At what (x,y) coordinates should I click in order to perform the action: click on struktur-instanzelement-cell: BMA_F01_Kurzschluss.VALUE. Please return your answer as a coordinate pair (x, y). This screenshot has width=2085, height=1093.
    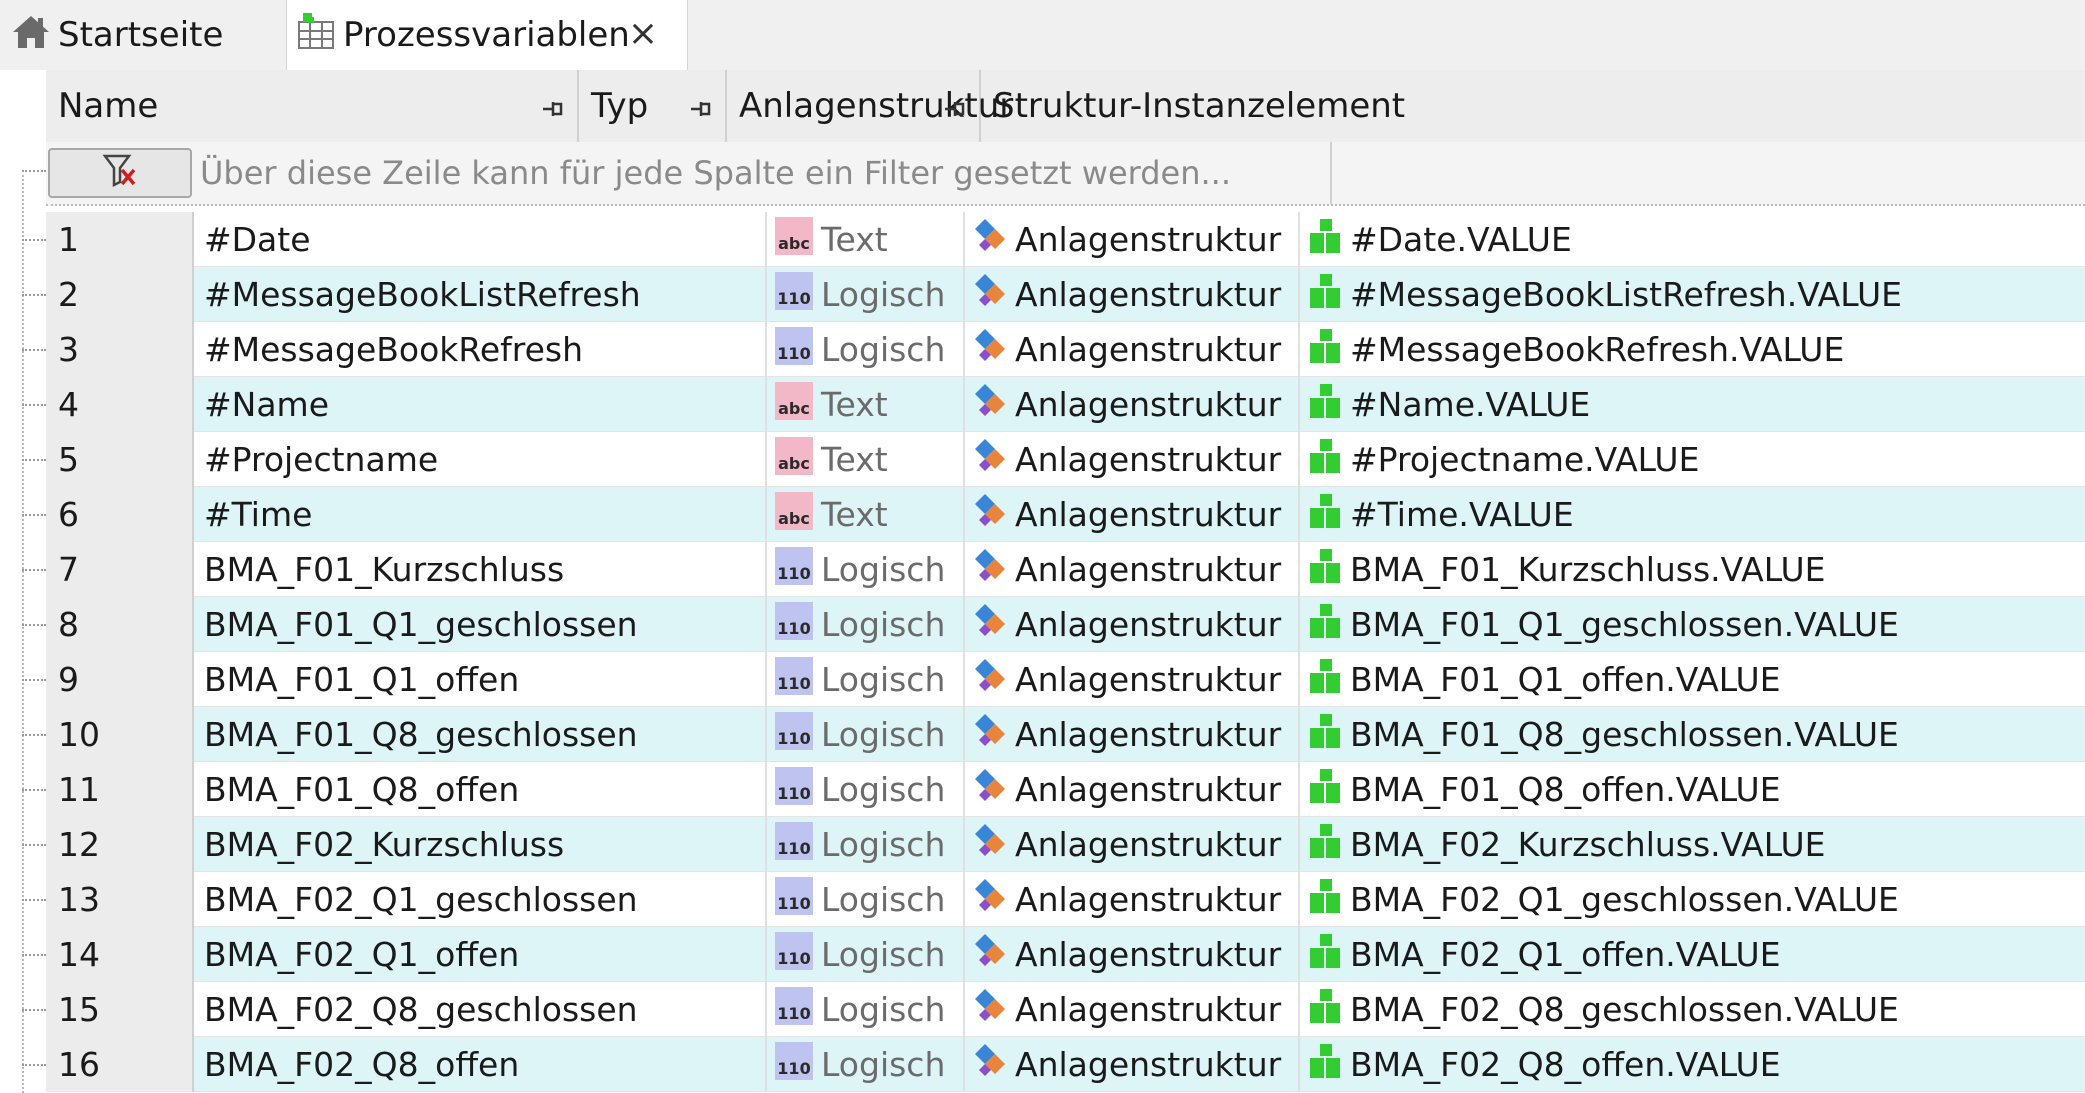
    Looking at the image, I should click on (1692, 569).